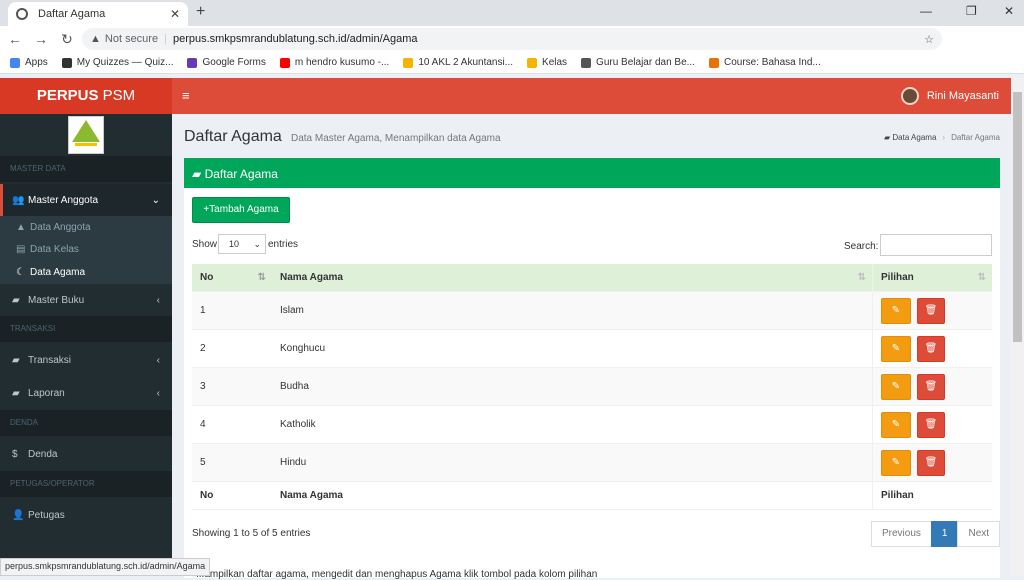 The image size is (1024, 580). What do you see at coordinates (86, 454) in the screenshot?
I see `sidebar-item-denda: $ Denda` at bounding box center [86, 454].